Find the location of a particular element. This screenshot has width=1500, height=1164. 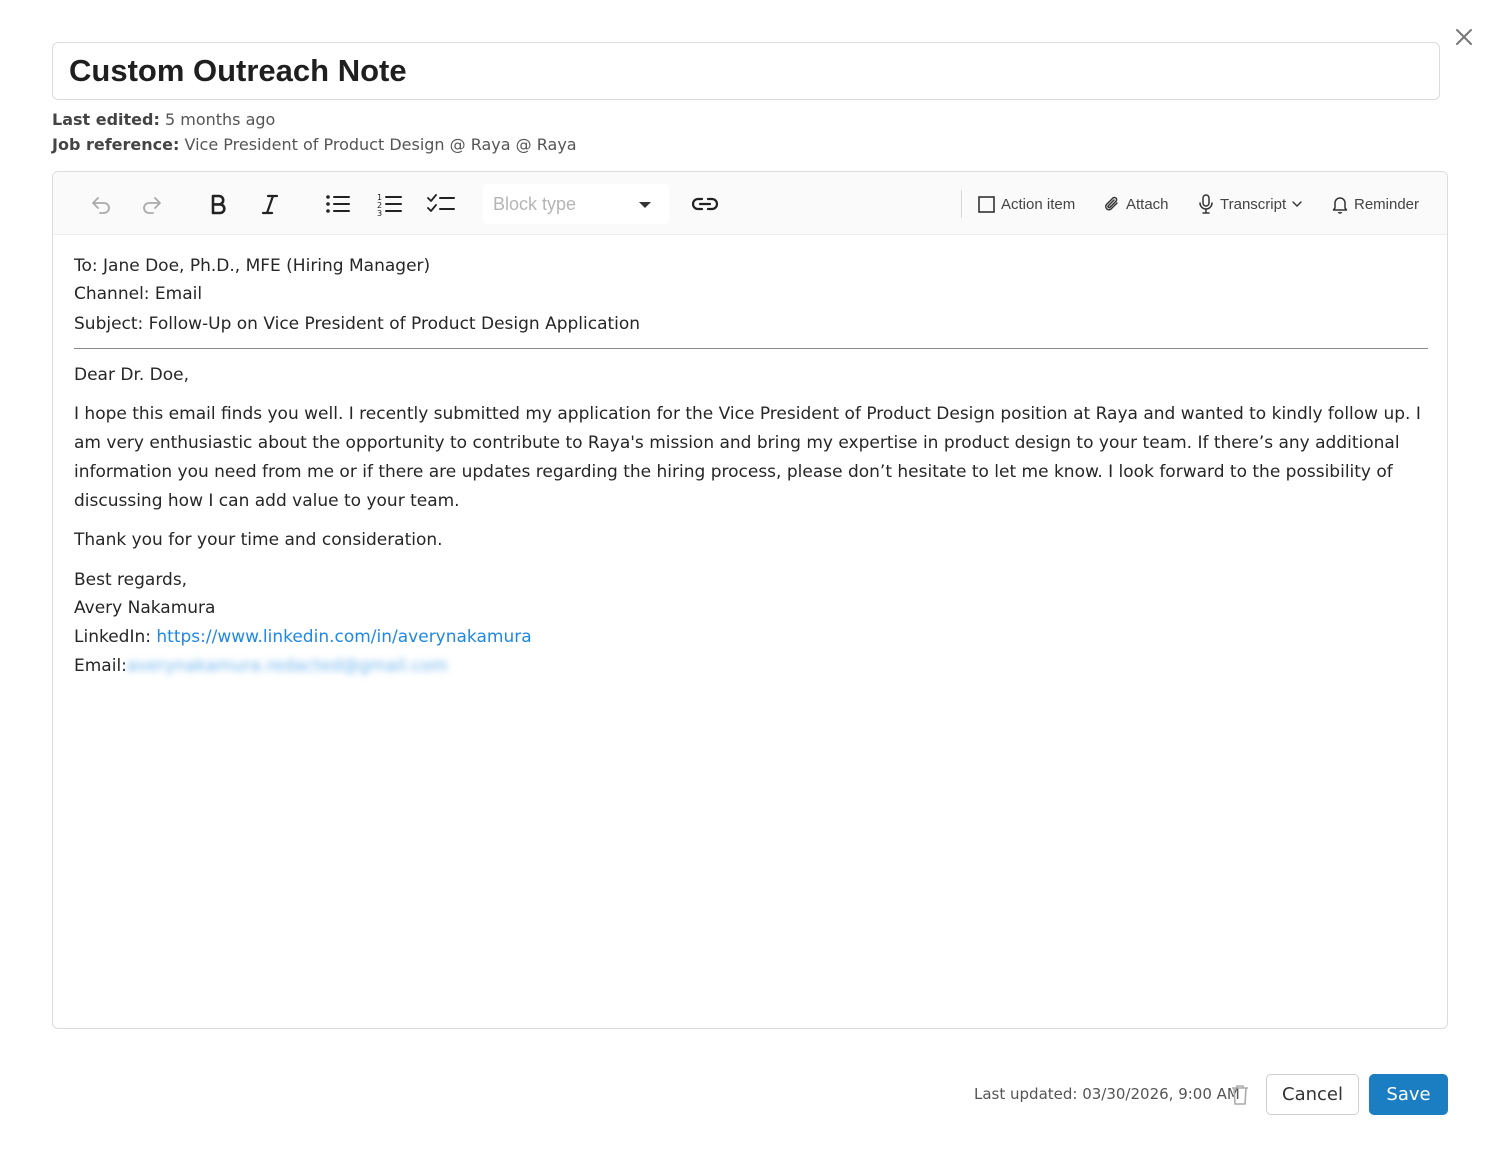

transcript-button: Transcript is located at coordinates (1250, 204).